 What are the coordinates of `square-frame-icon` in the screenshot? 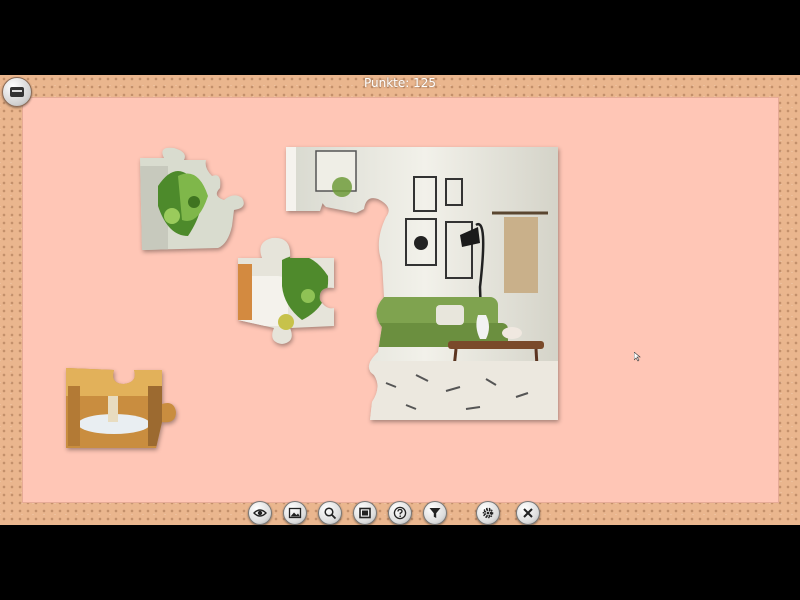 It's located at (365, 513).